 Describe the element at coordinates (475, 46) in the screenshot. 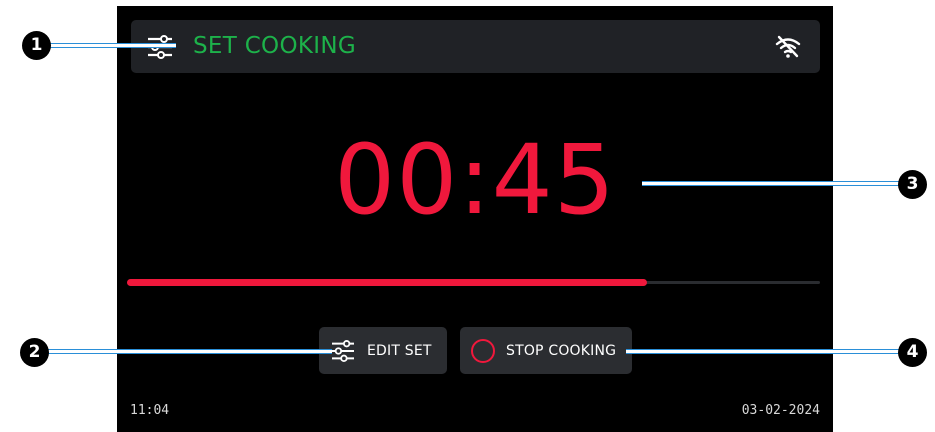

I see `header-bar: SET COOKING` at that location.